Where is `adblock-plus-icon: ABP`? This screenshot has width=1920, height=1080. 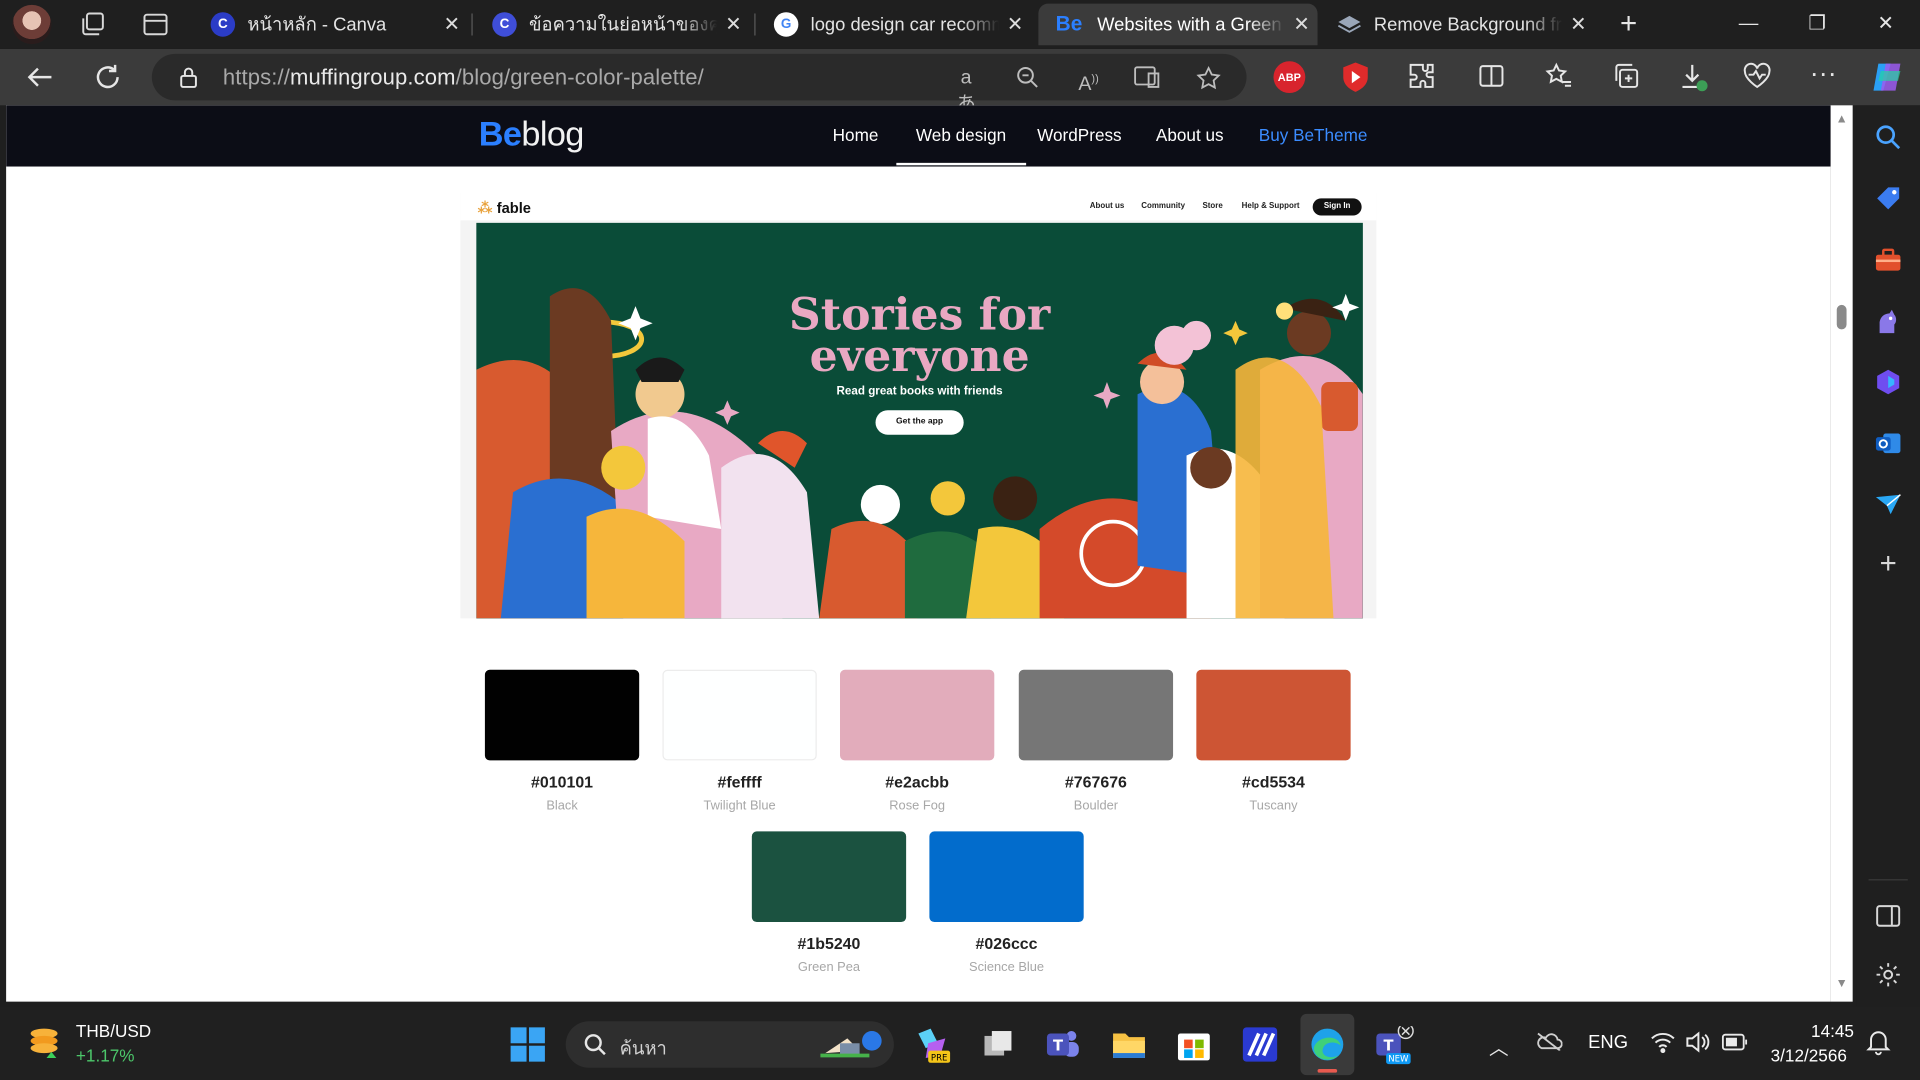 adblock-plus-icon: ABP is located at coordinates (1289, 77).